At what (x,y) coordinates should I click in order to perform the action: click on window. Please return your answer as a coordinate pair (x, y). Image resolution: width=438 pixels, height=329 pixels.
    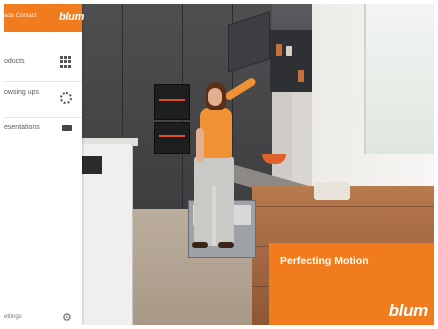
    Looking at the image, I should click on (399, 79).